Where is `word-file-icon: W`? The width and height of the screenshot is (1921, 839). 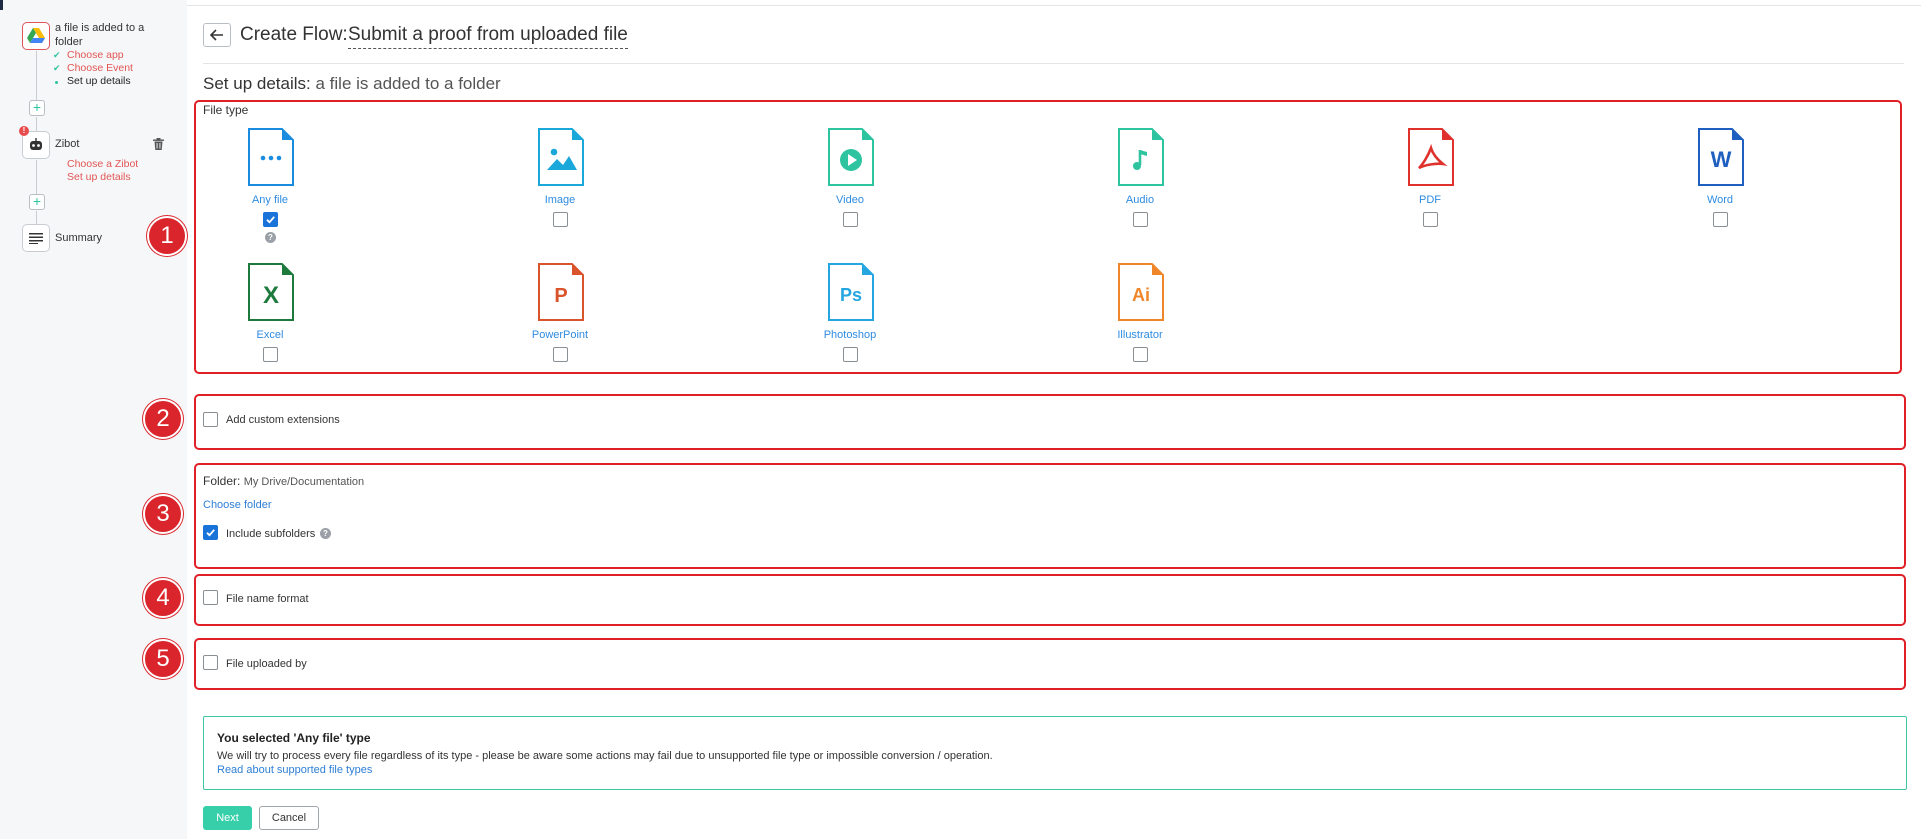 word-file-icon: W is located at coordinates (1721, 157).